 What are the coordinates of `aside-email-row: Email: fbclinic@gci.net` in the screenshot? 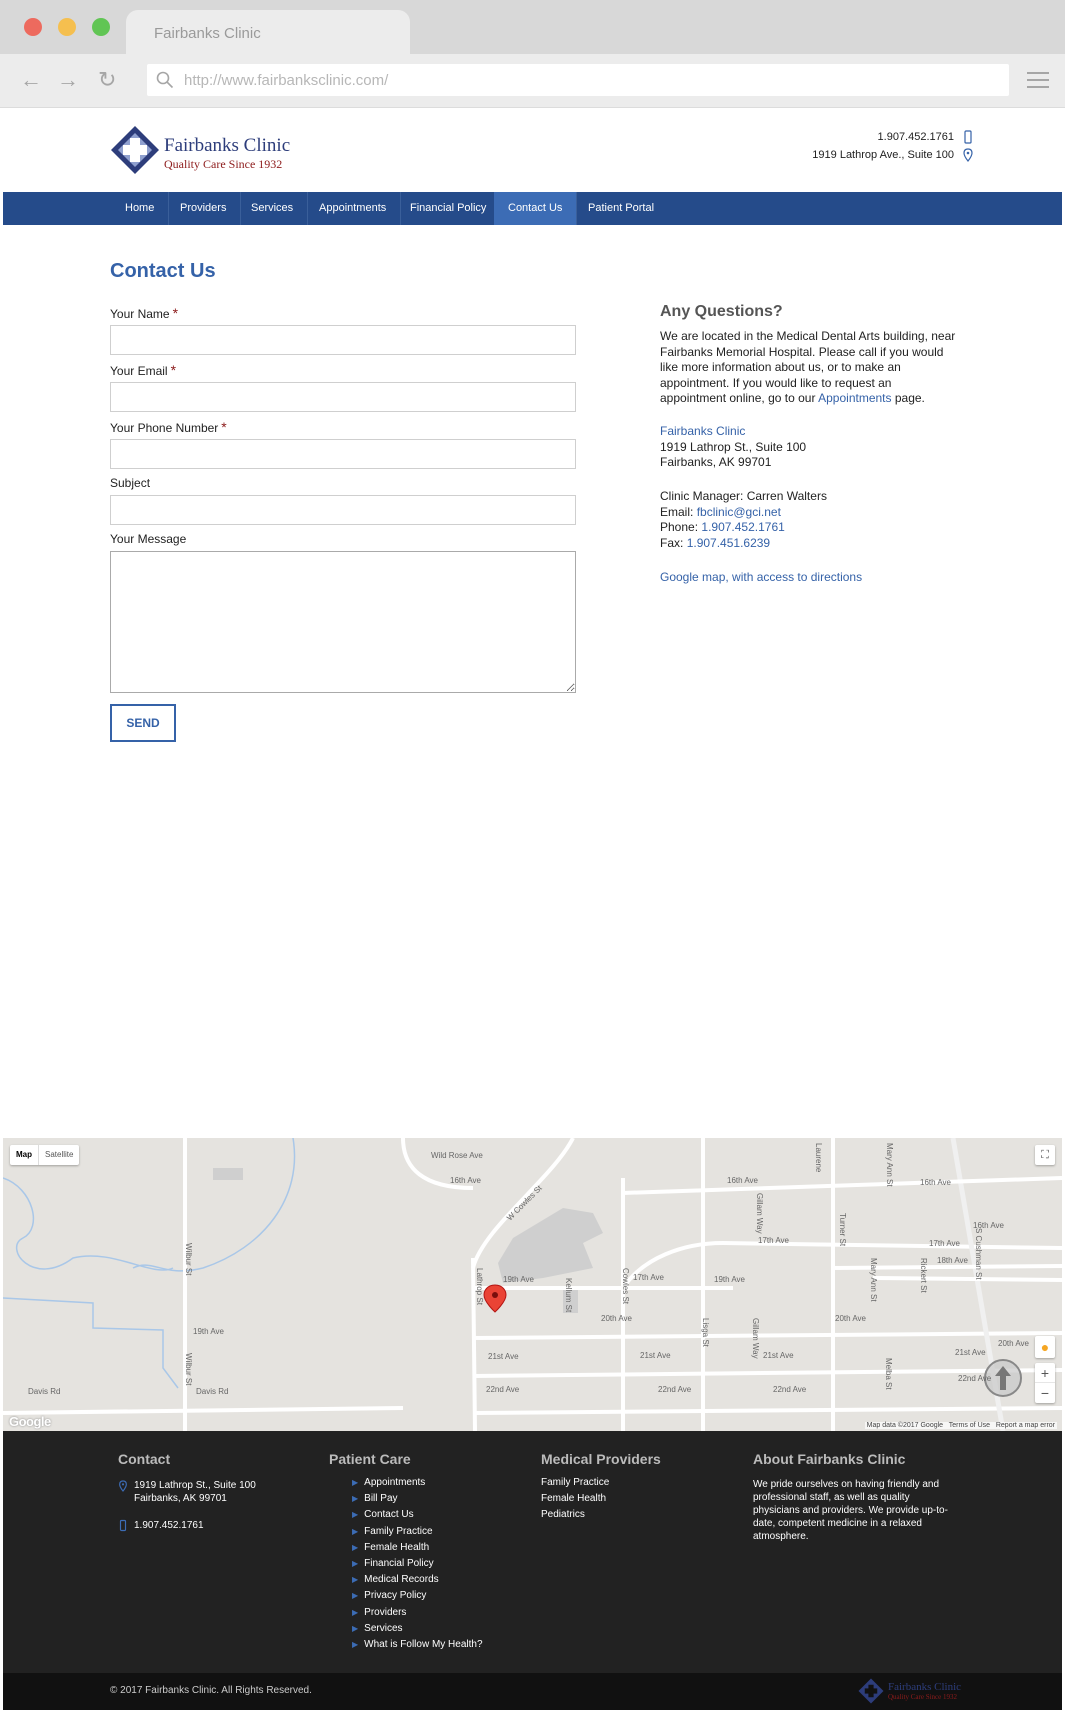 It's located at (810, 513).